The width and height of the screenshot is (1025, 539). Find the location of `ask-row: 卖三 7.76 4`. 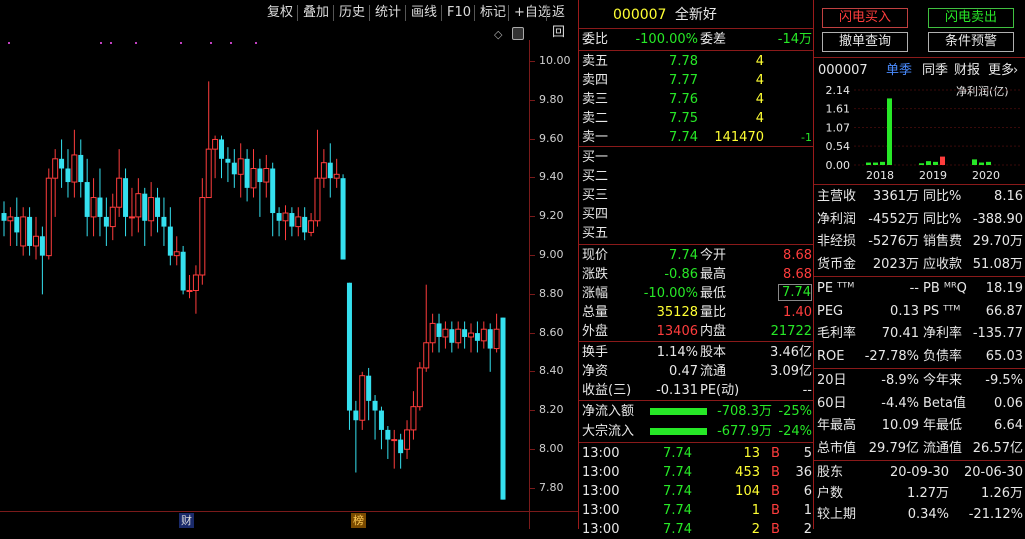

ask-row: 卖三 7.76 4 is located at coordinates (697, 99).